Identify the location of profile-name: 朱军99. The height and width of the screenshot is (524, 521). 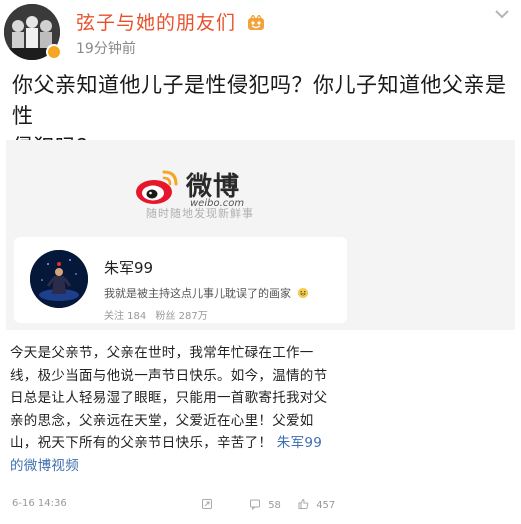
(128, 267).